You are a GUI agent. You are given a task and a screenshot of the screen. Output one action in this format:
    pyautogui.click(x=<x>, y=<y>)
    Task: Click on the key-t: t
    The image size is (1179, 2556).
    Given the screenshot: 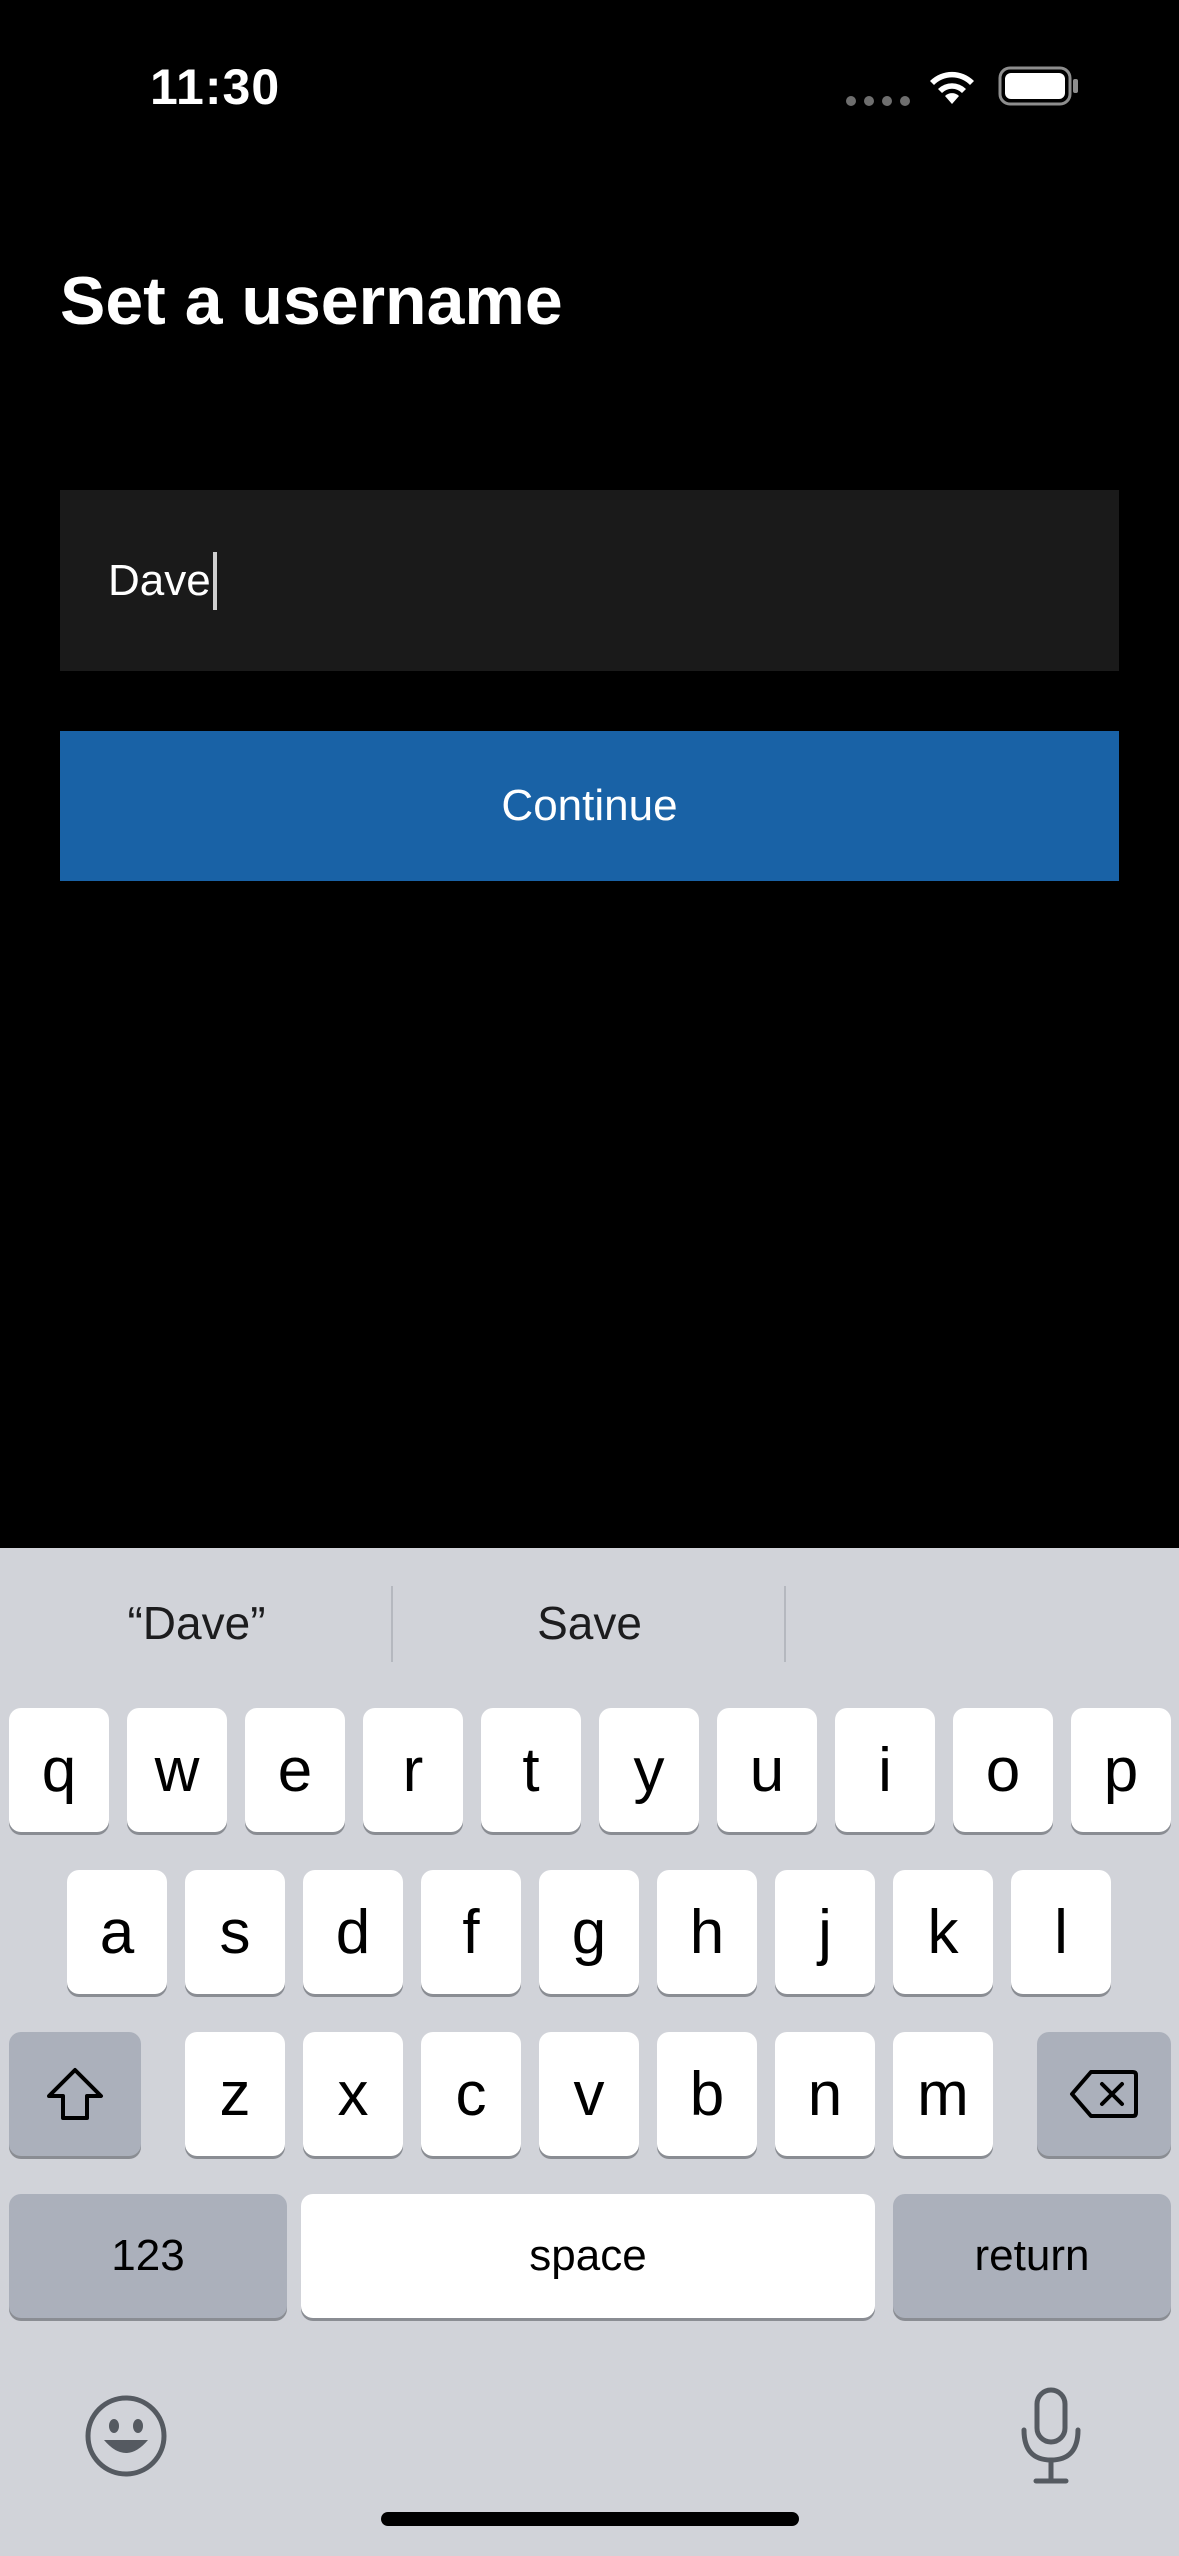 What is the action you would take?
    pyautogui.click(x=531, y=1770)
    